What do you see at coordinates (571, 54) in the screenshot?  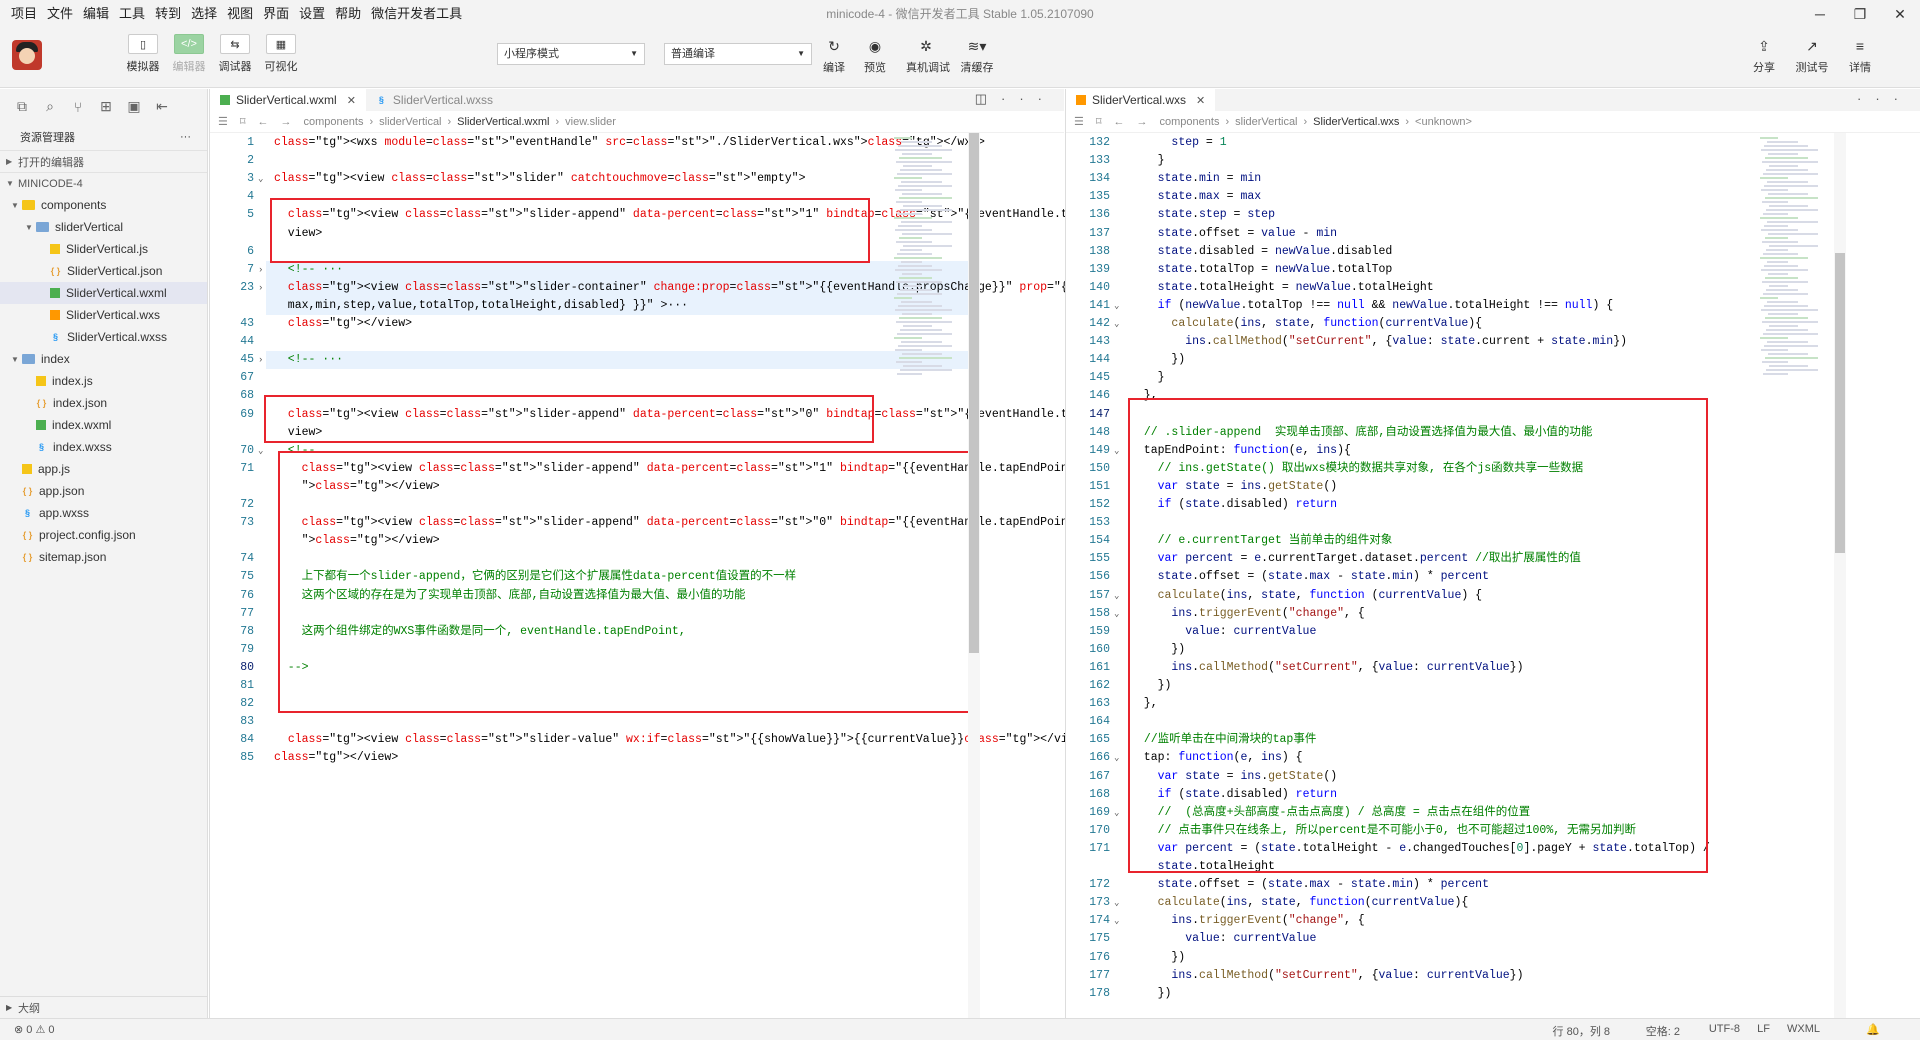 I see `mode-select: 小程序模式 ▼` at bounding box center [571, 54].